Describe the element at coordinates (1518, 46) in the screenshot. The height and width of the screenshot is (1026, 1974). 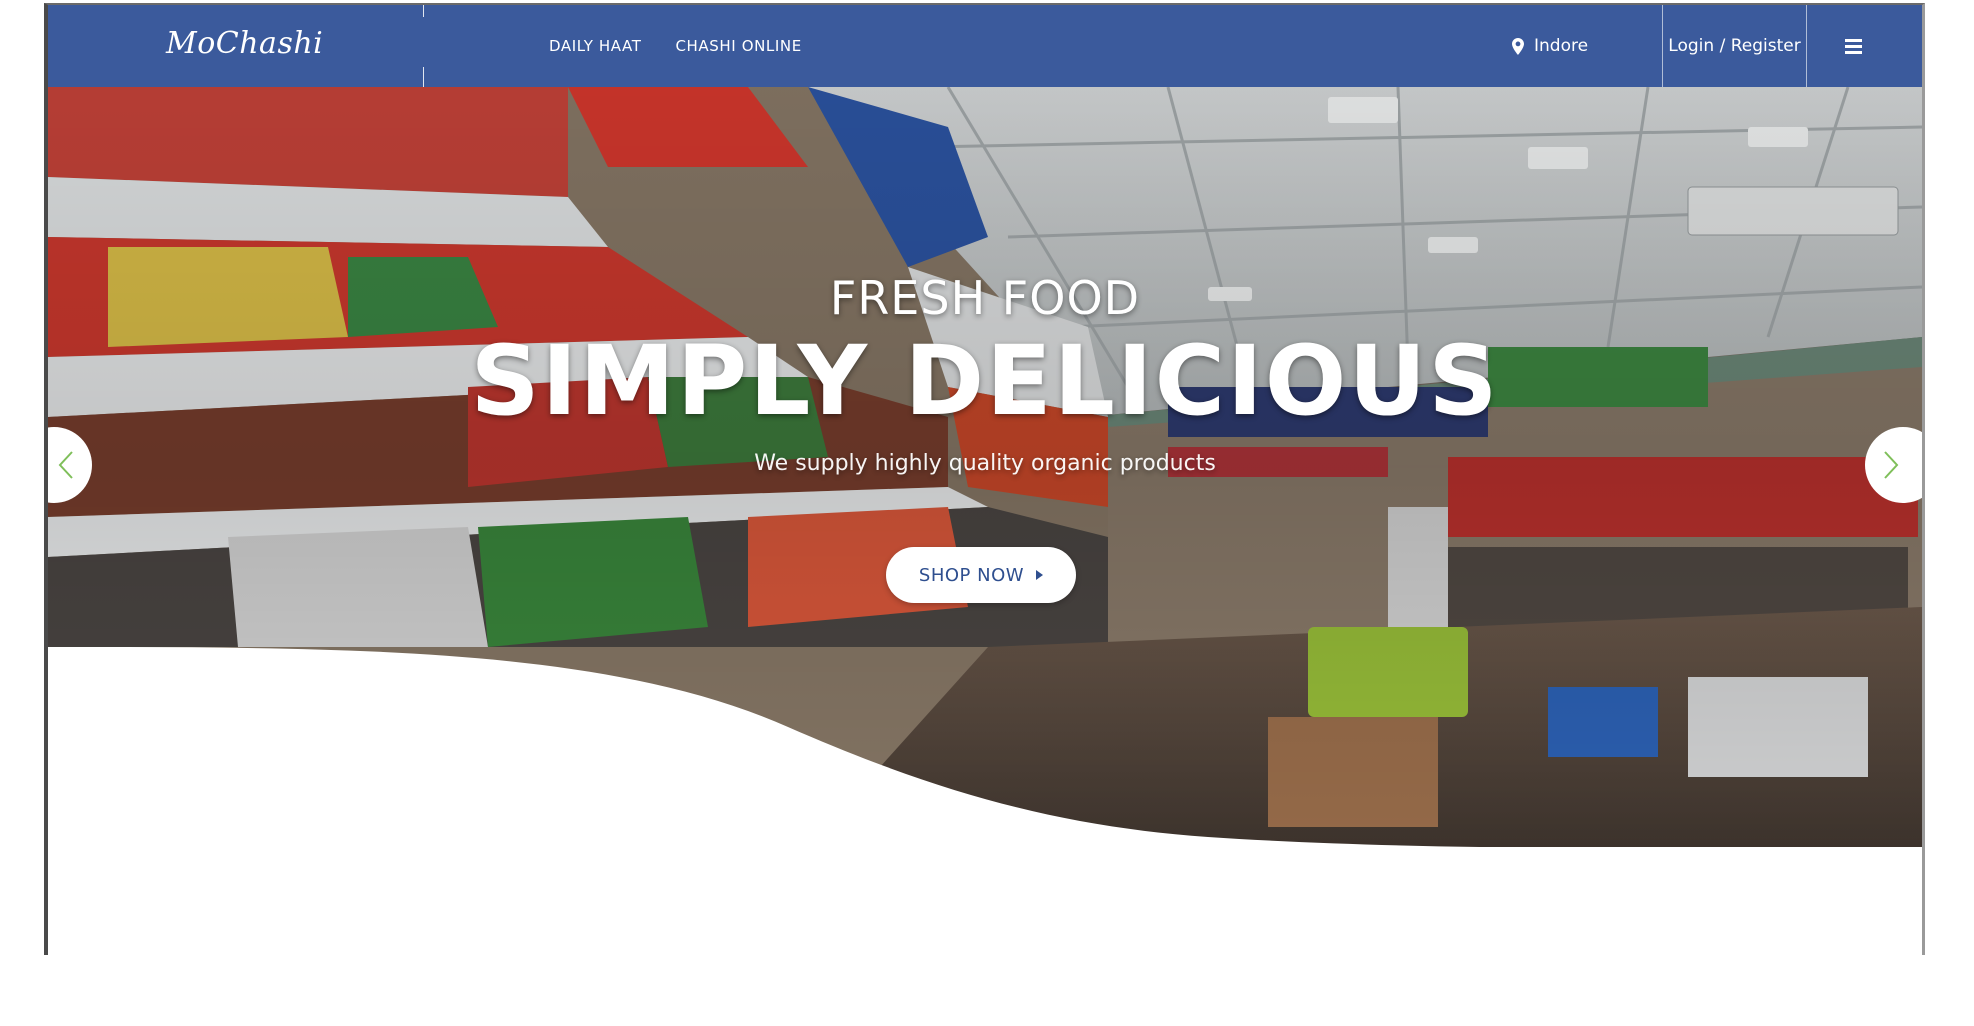
I see `map-pin-icon` at that location.